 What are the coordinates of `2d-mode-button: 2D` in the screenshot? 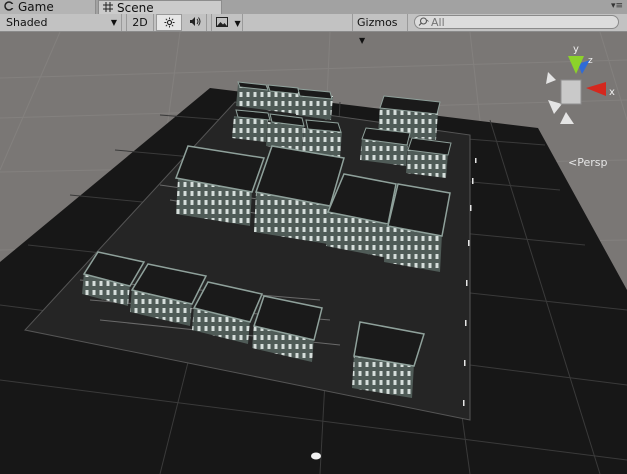 It's located at (140, 22).